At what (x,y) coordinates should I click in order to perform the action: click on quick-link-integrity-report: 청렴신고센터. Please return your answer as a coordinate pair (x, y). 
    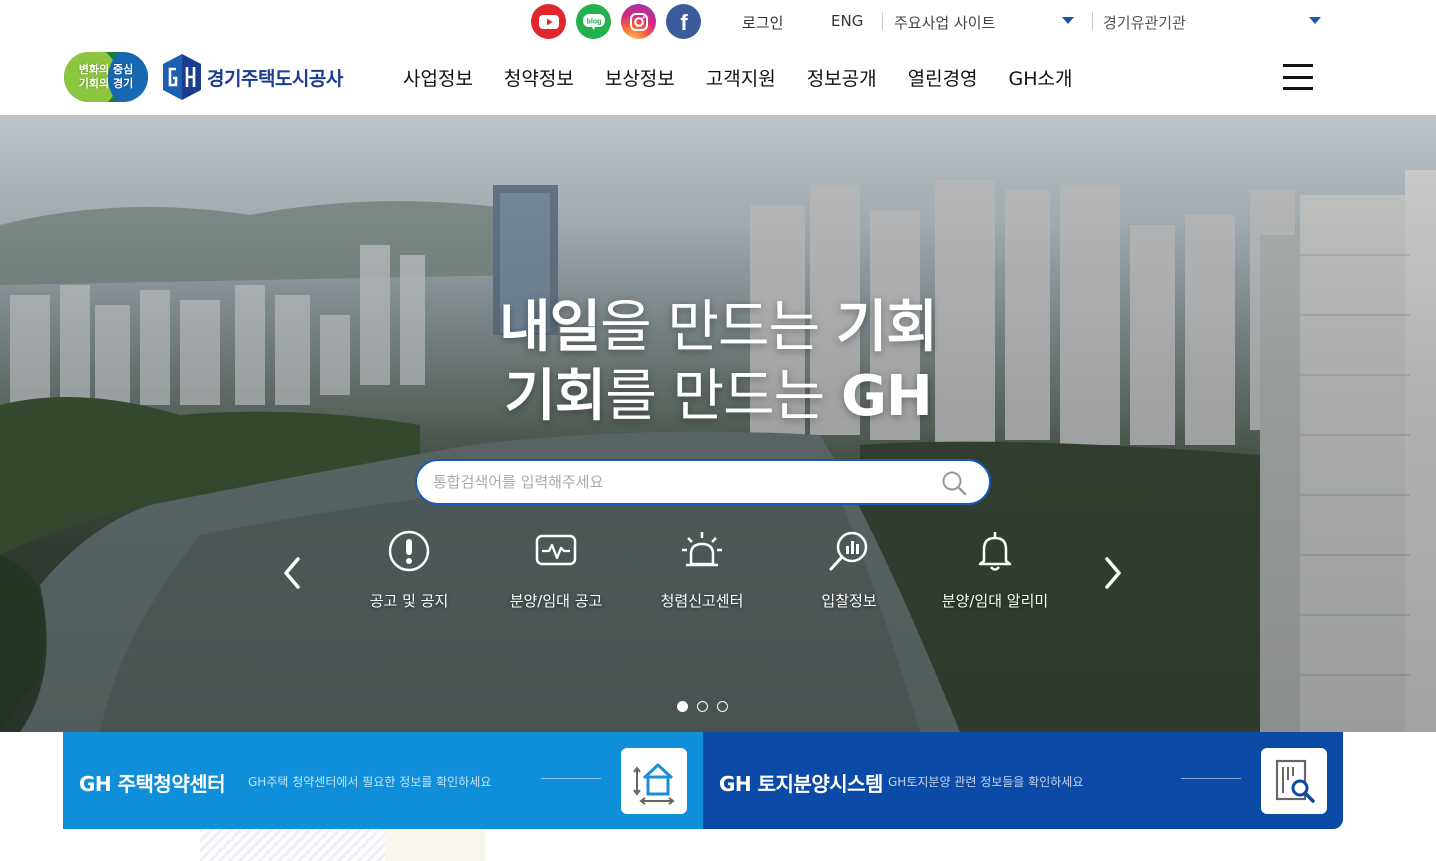
    Looking at the image, I should click on (702, 569).